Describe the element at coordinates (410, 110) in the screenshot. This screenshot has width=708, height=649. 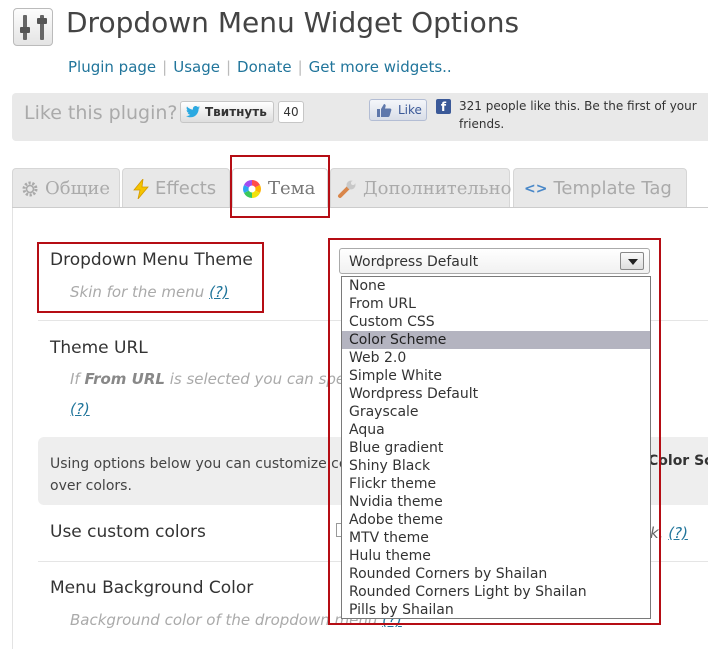
I see `like-label: Like` at that location.